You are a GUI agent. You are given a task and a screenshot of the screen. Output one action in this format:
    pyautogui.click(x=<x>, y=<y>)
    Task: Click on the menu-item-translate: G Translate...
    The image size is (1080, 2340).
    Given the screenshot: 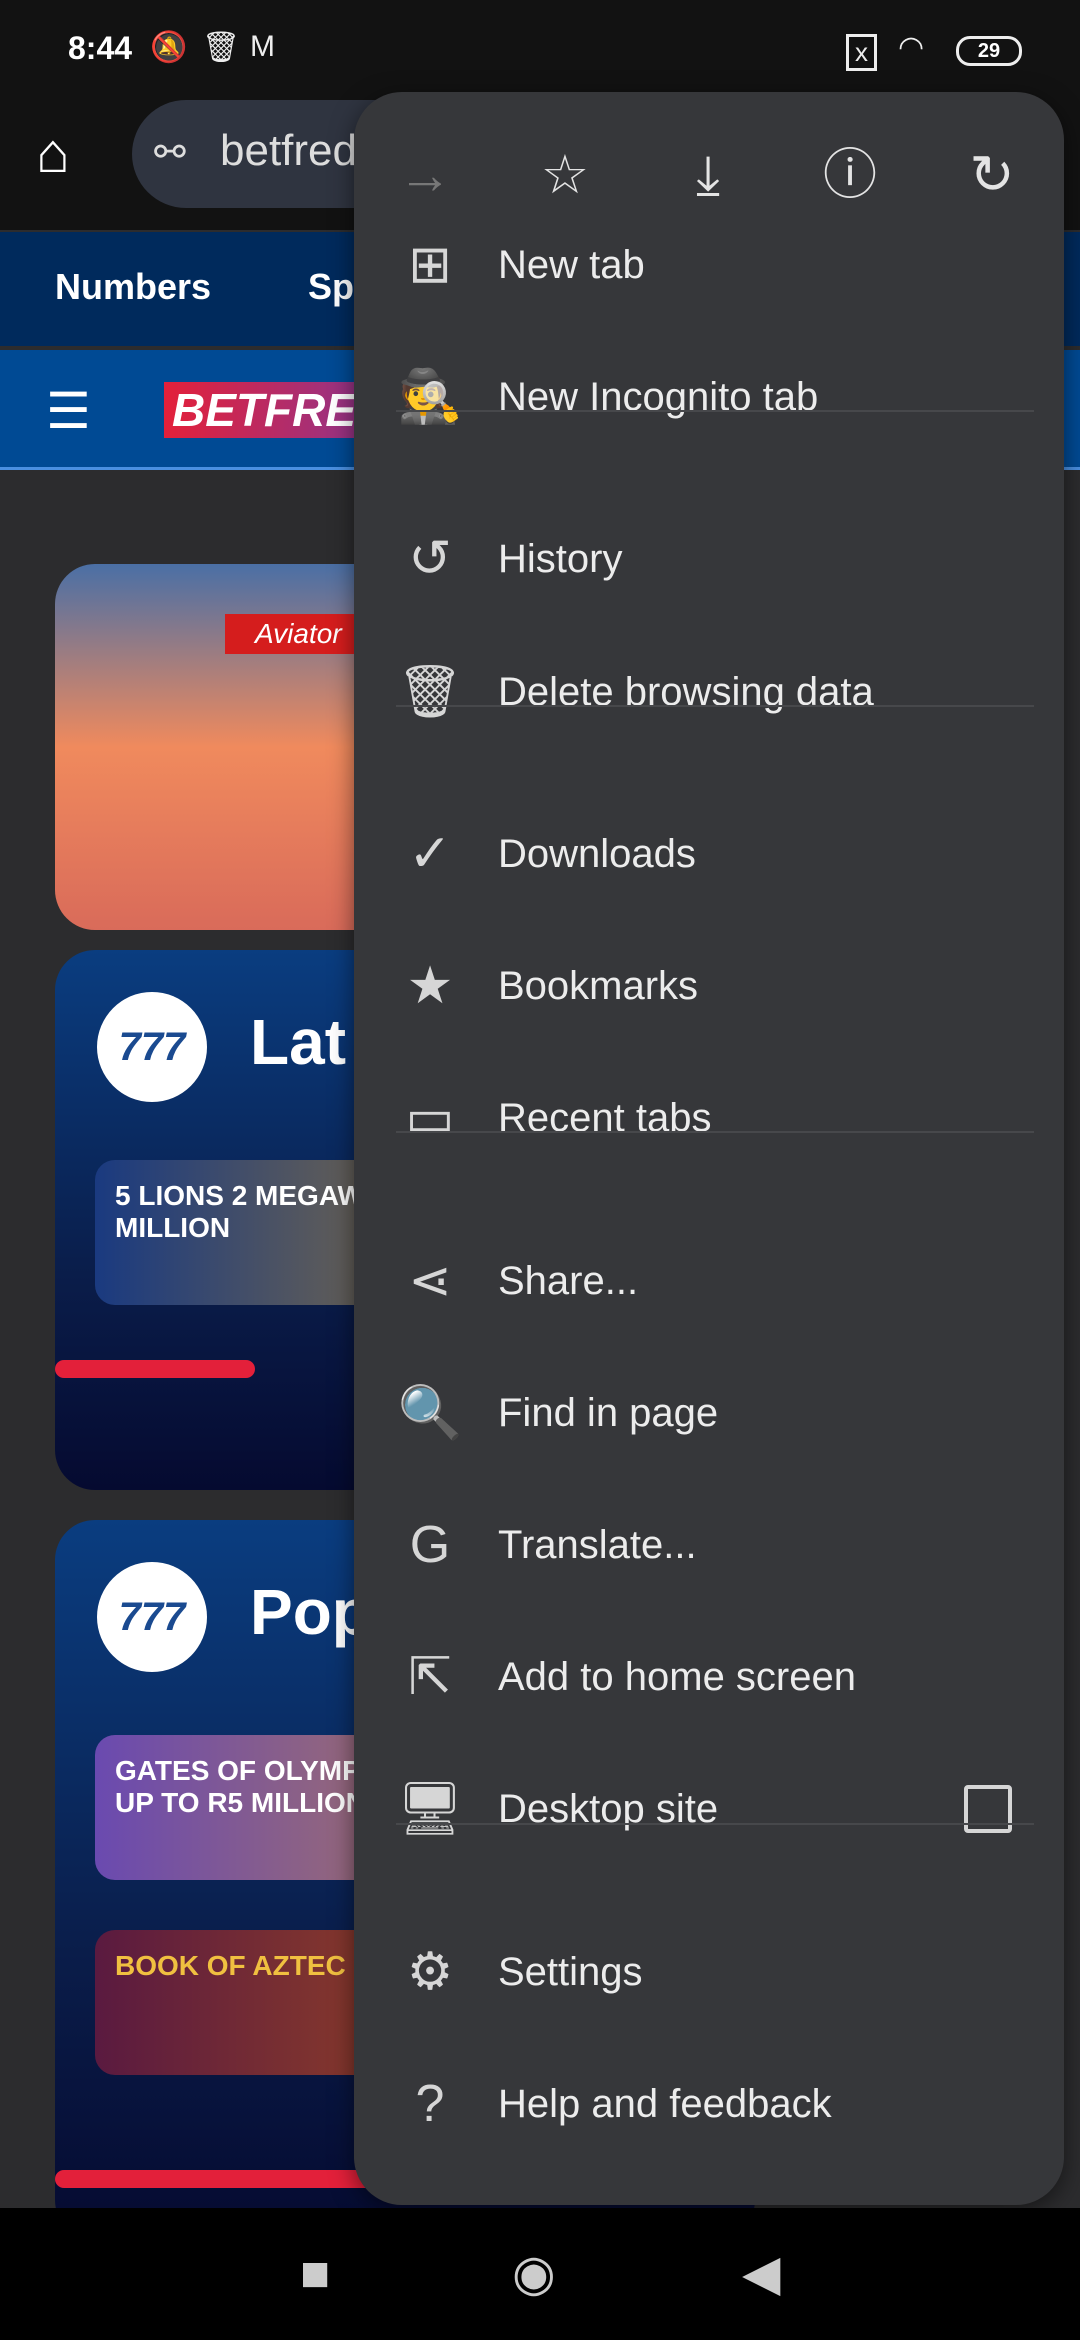 What is the action you would take?
    pyautogui.click(x=709, y=1545)
    